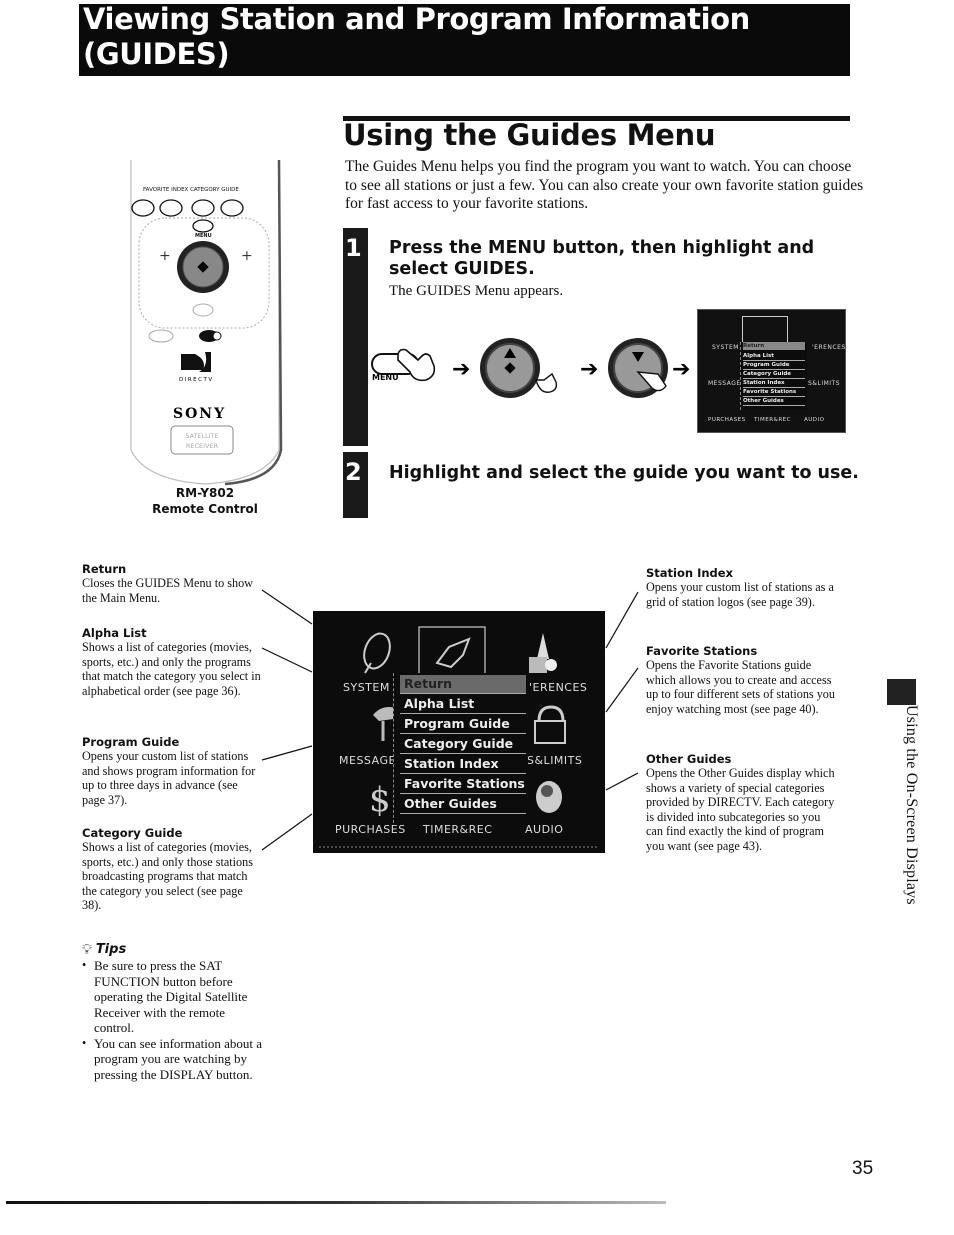 The image size is (954, 1235). Describe the element at coordinates (774, 392) in the screenshot. I see `mini-menu-item: Favorite Stations` at that location.